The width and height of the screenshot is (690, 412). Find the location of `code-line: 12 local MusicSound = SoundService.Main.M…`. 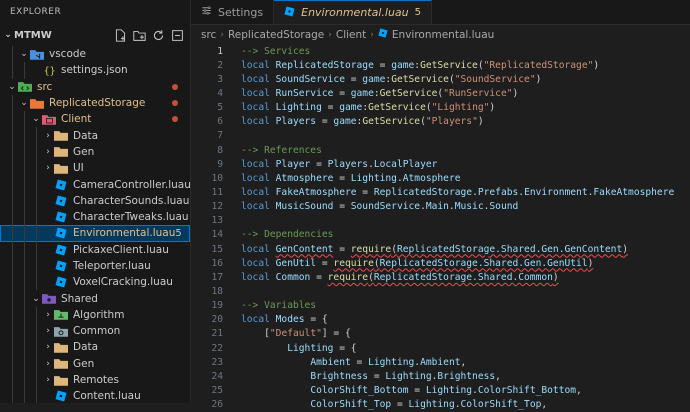

code-line: 12 local MusicSound = SoundService.Main.M… is located at coordinates (440, 207).